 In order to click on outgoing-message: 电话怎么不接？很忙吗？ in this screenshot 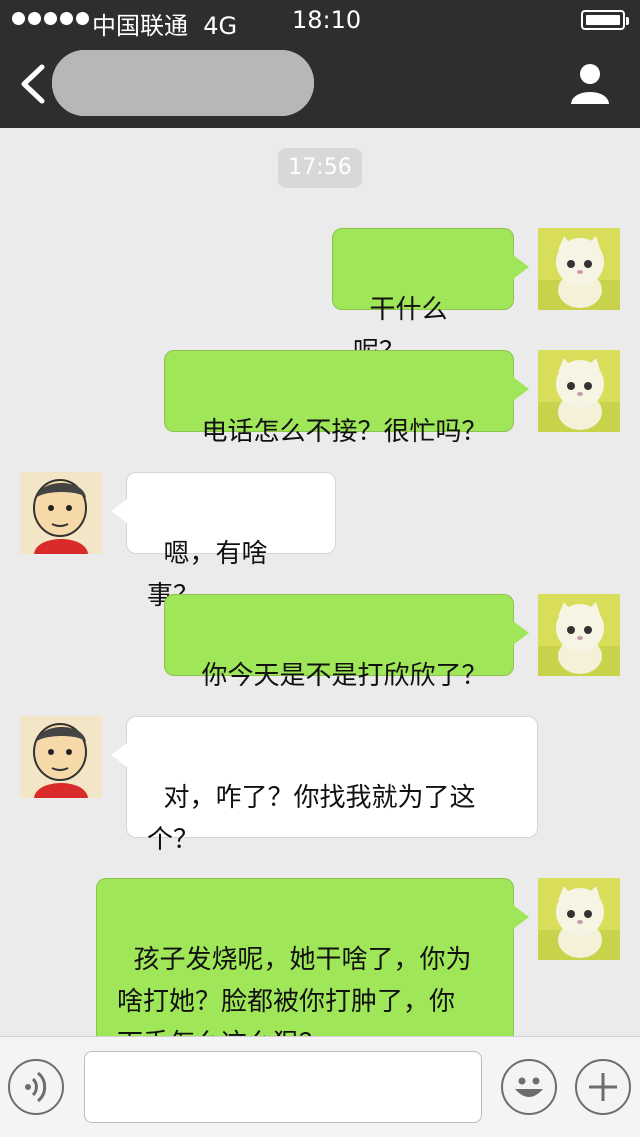, I will do `click(346, 398)`.